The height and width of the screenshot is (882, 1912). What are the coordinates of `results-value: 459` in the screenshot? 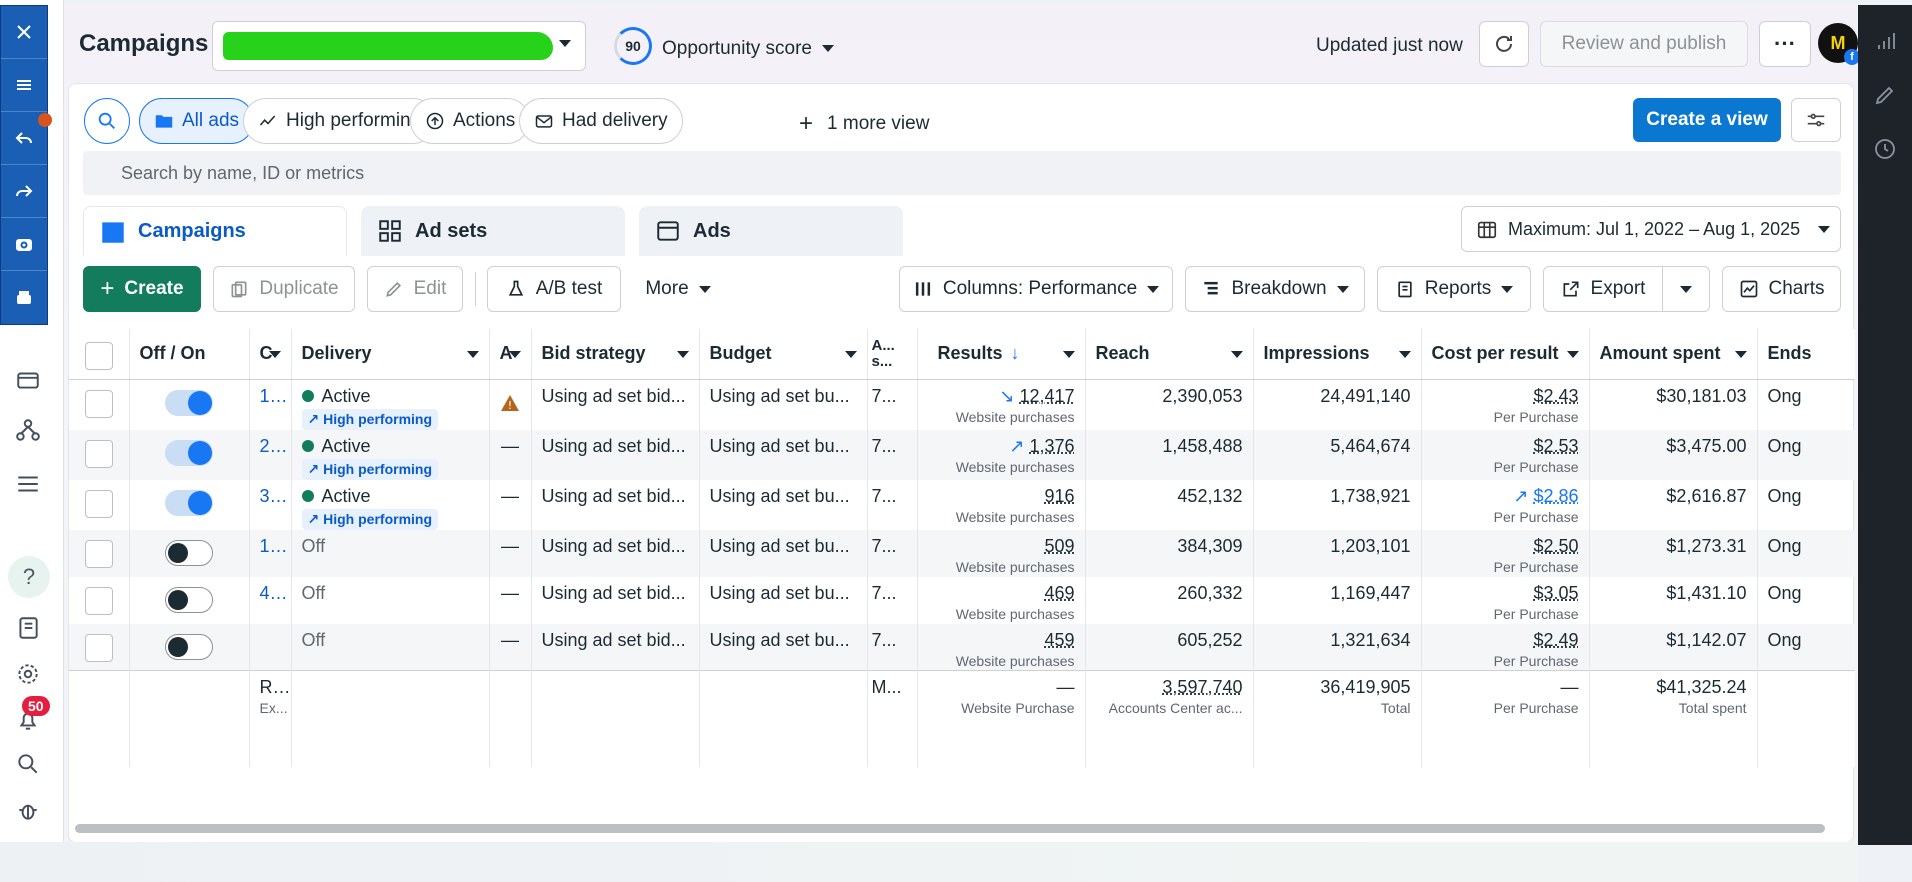 It's located at (1059, 640).